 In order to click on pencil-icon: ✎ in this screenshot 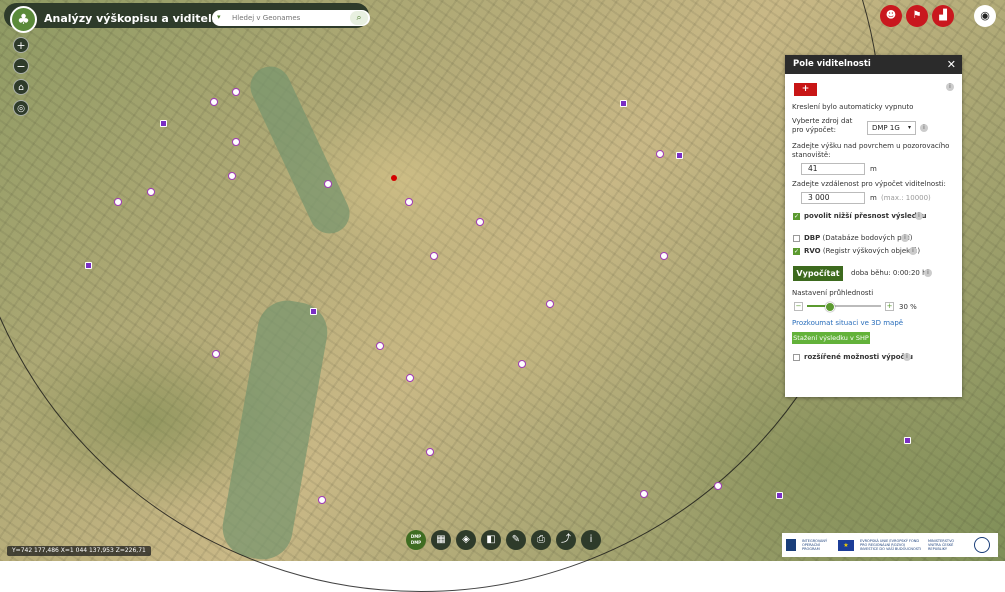, I will do `click(516, 540)`.